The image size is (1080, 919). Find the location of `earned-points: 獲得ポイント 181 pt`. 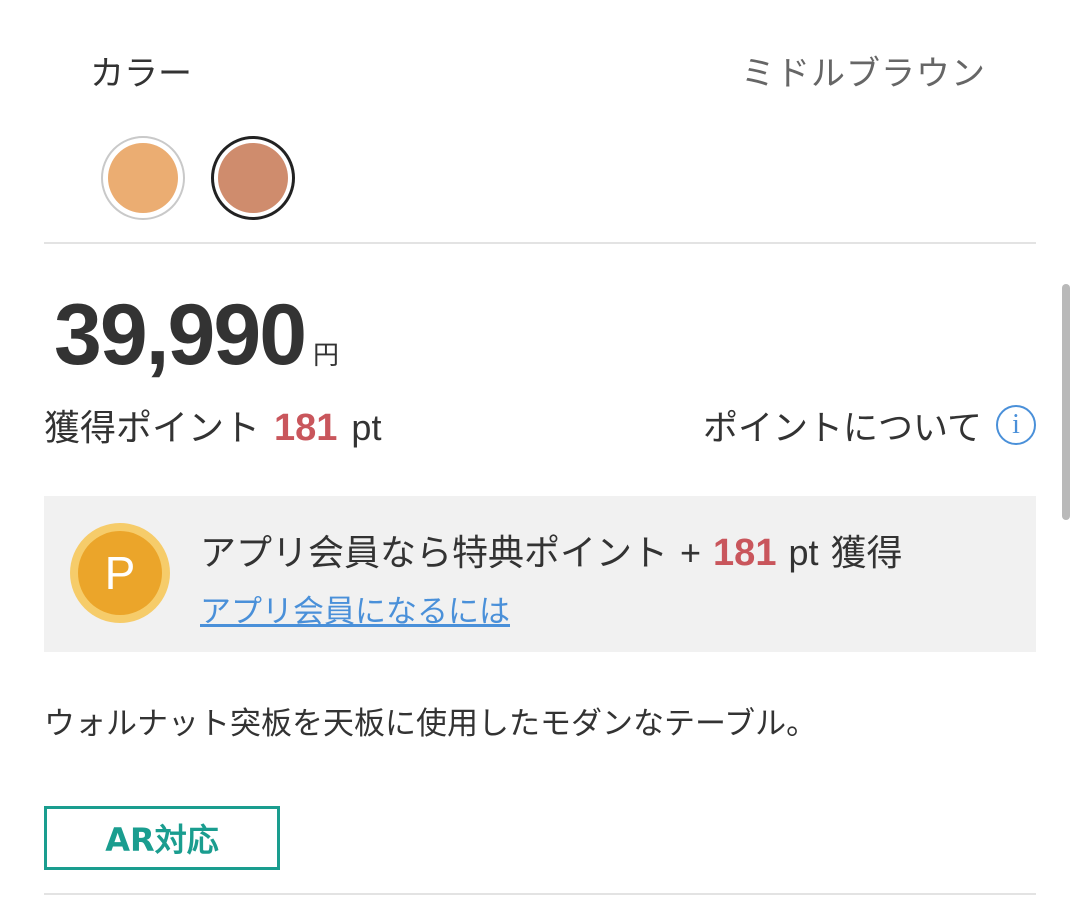

earned-points: 獲得ポイント 181 pt is located at coordinates (212, 425).